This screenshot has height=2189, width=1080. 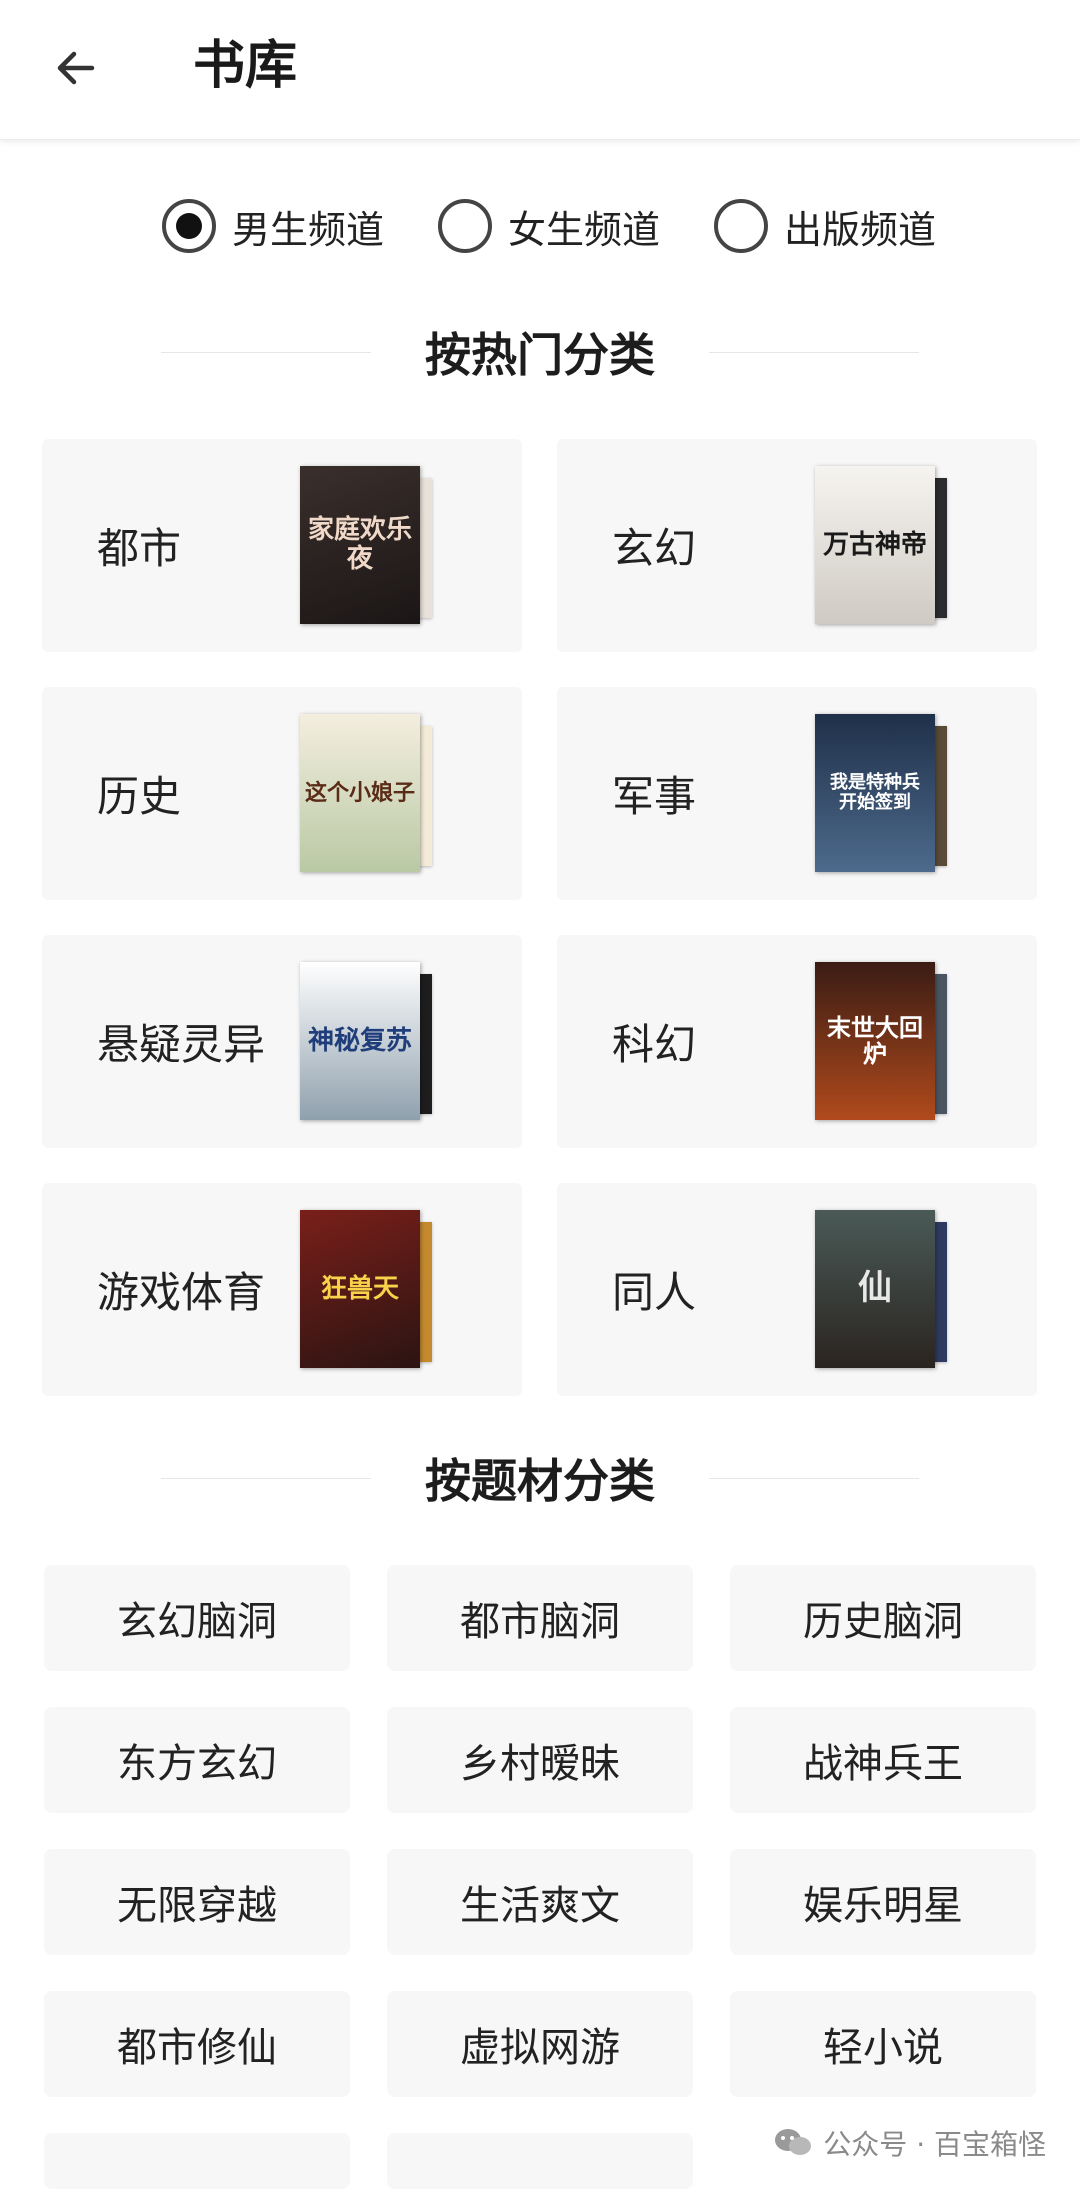 What do you see at coordinates (197, 2044) in the screenshot?
I see `theme-tag: 都市修仙` at bounding box center [197, 2044].